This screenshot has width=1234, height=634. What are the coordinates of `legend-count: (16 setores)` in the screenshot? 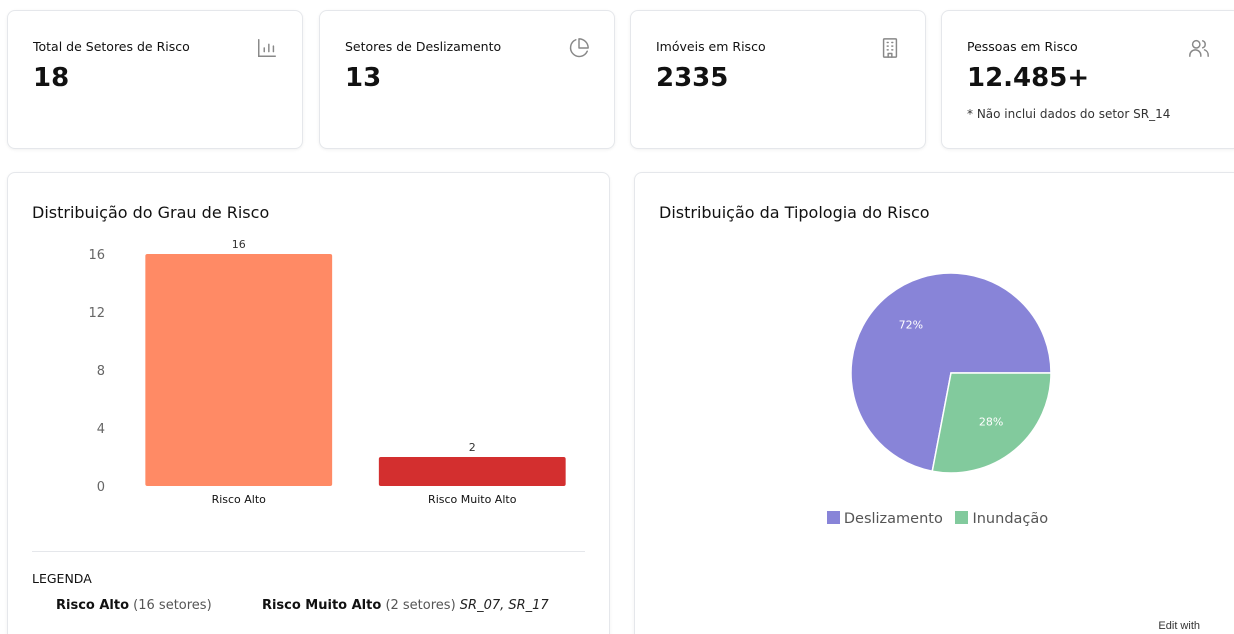 It's located at (172, 605).